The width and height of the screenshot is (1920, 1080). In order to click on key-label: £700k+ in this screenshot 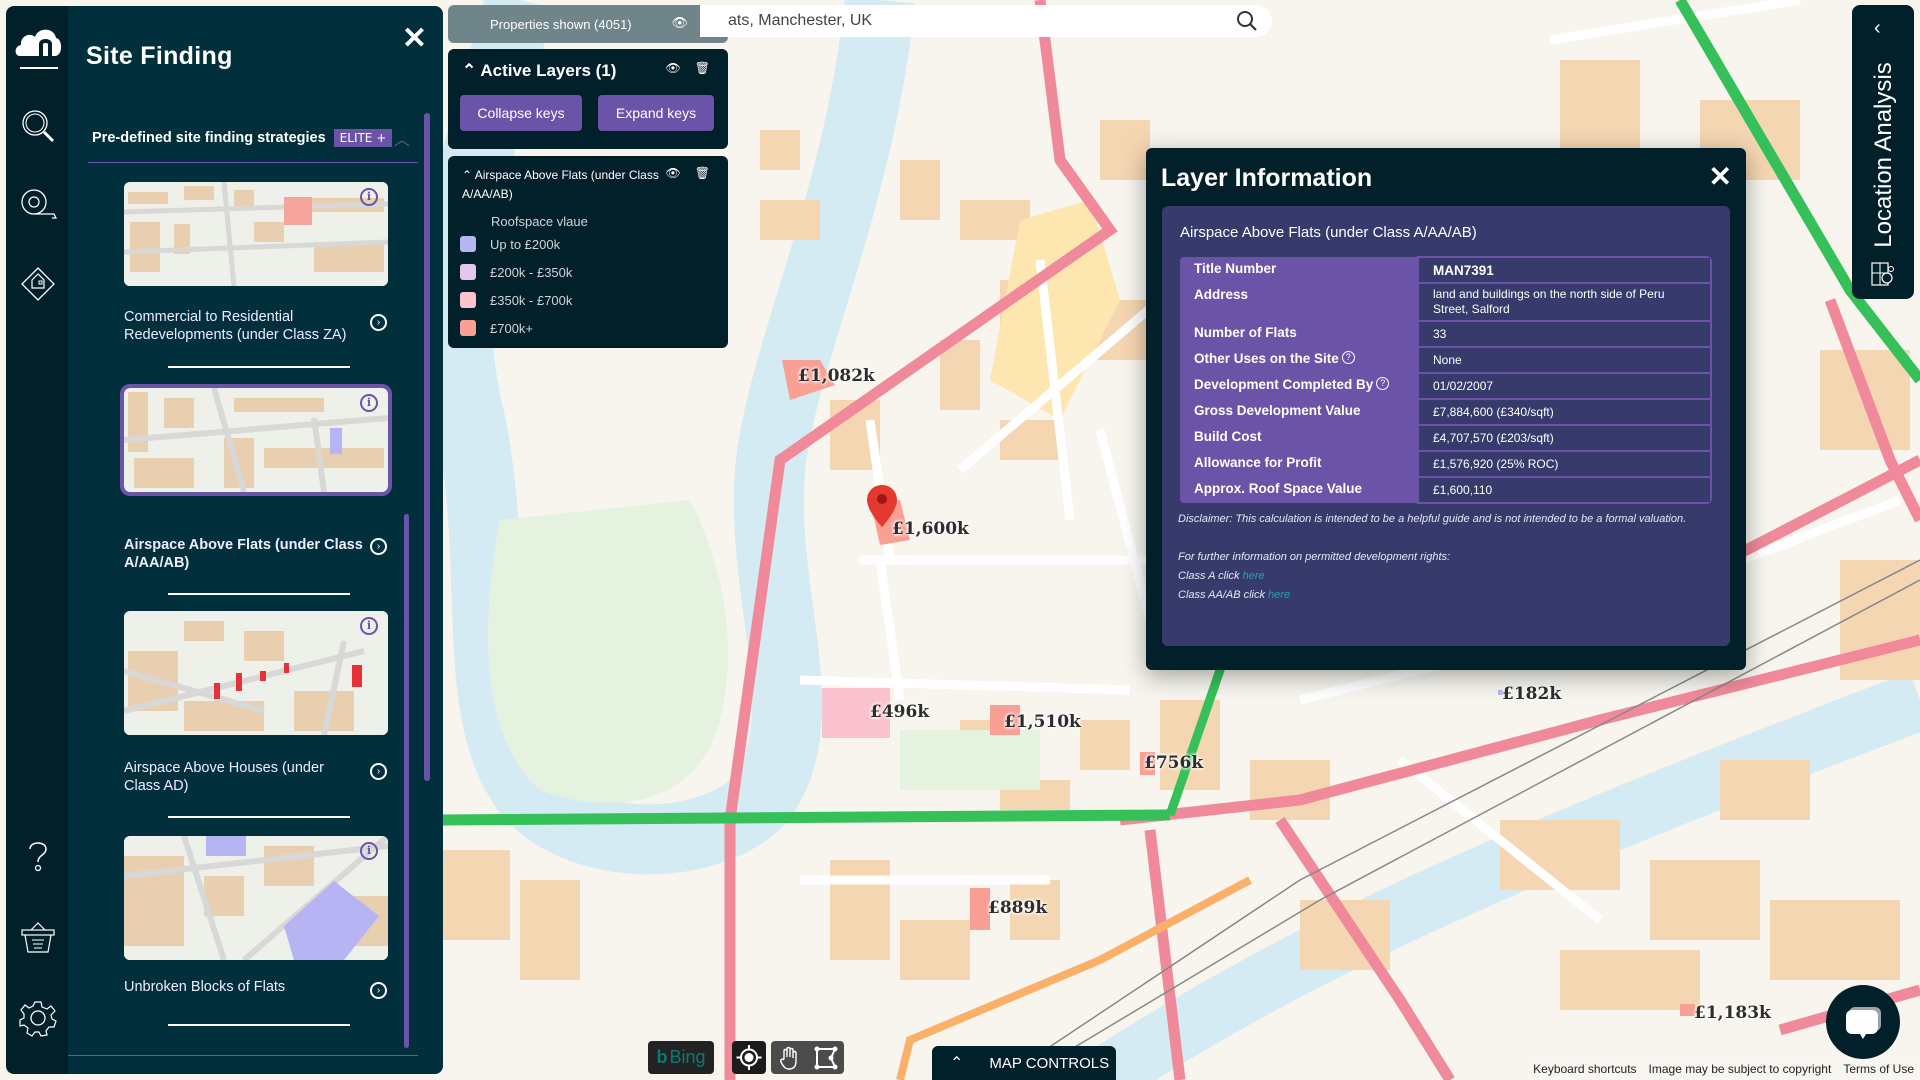, I will do `click(512, 328)`.